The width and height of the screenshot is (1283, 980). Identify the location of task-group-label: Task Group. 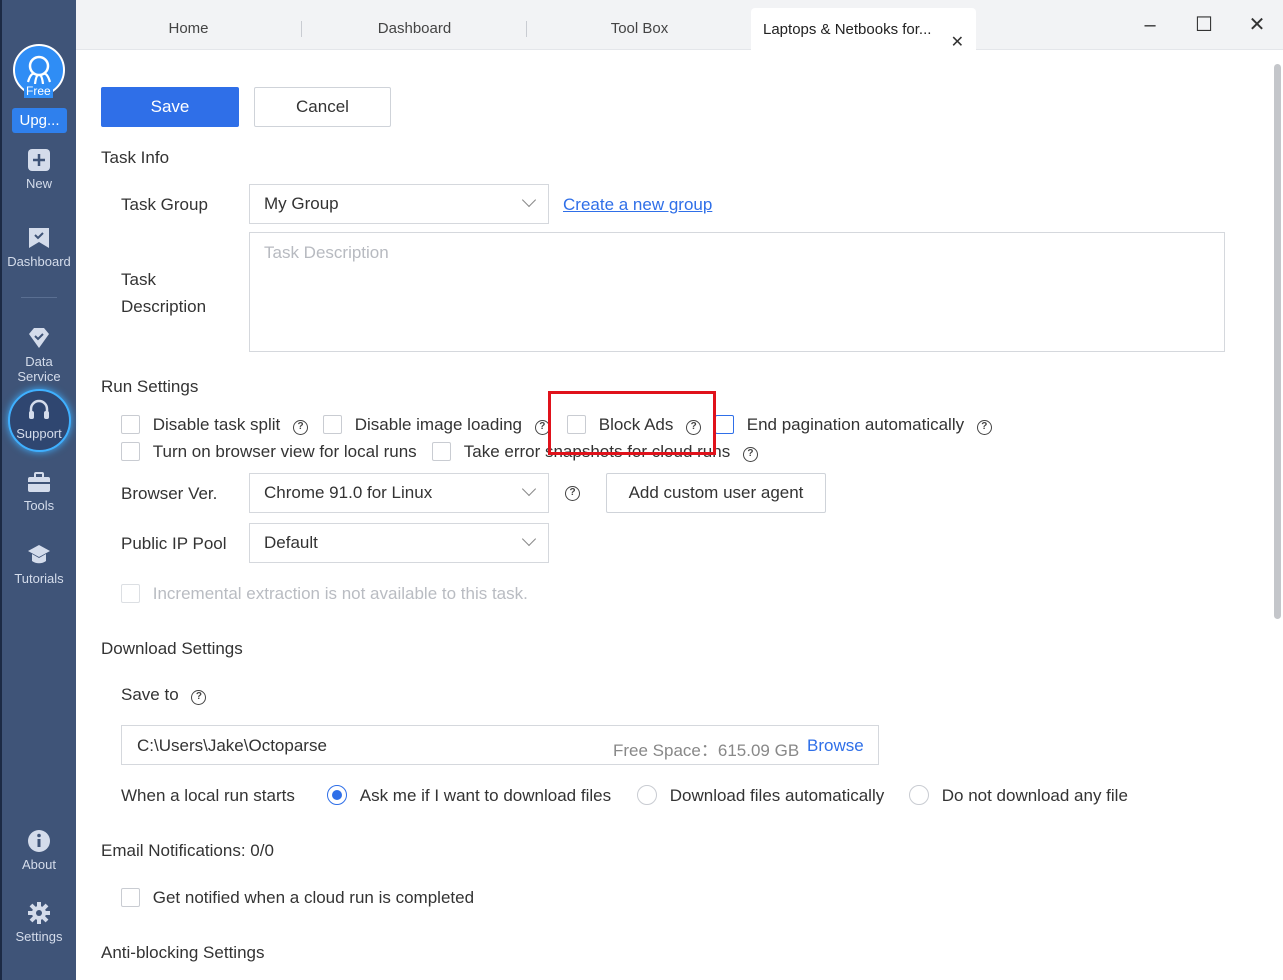
(164, 204).